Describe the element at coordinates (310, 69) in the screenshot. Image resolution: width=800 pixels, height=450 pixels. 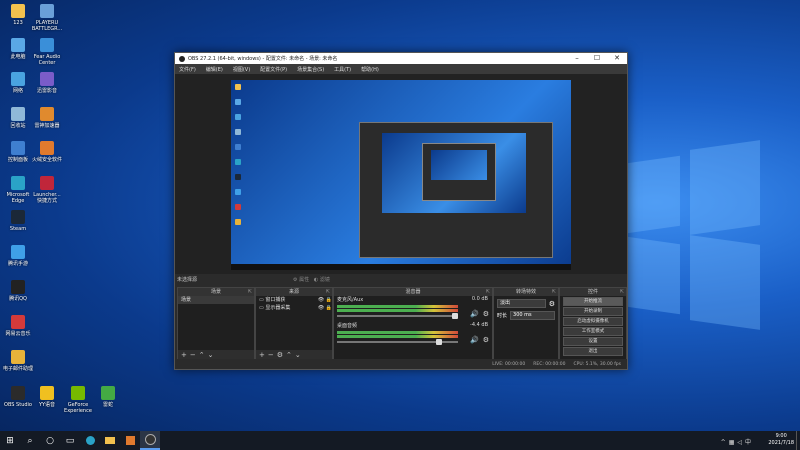
I see `menu-item: 场景集合(S)` at that location.